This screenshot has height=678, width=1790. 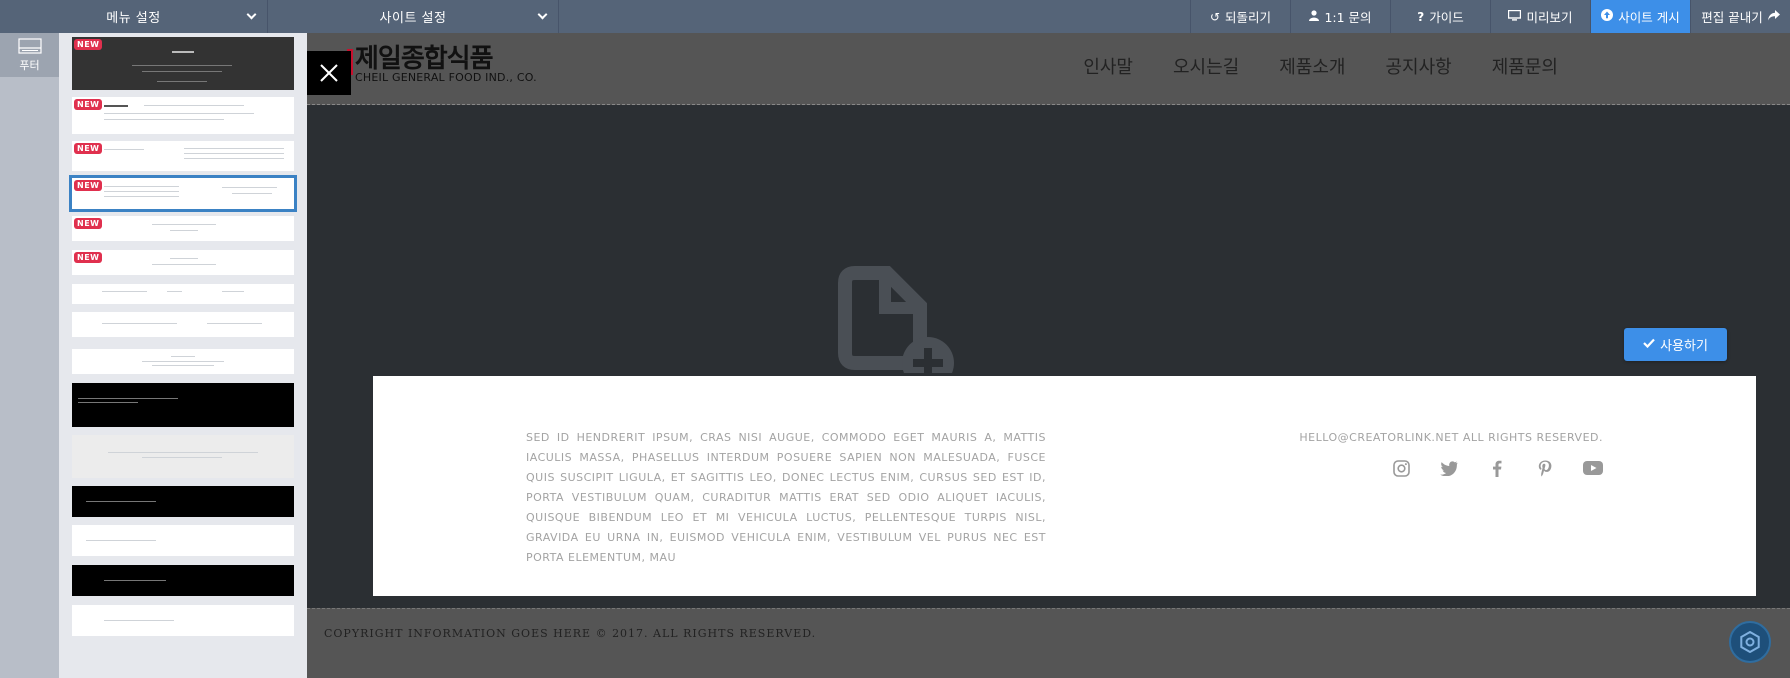 I want to click on site-settings-dropdown: 사이트 설정, so click(x=413, y=16).